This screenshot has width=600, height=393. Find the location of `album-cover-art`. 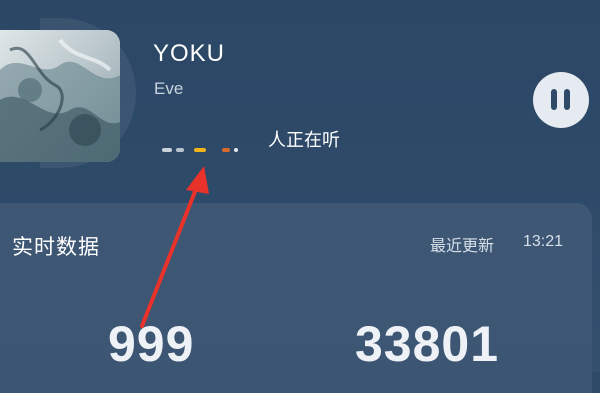

album-cover-art is located at coordinates (60, 96).